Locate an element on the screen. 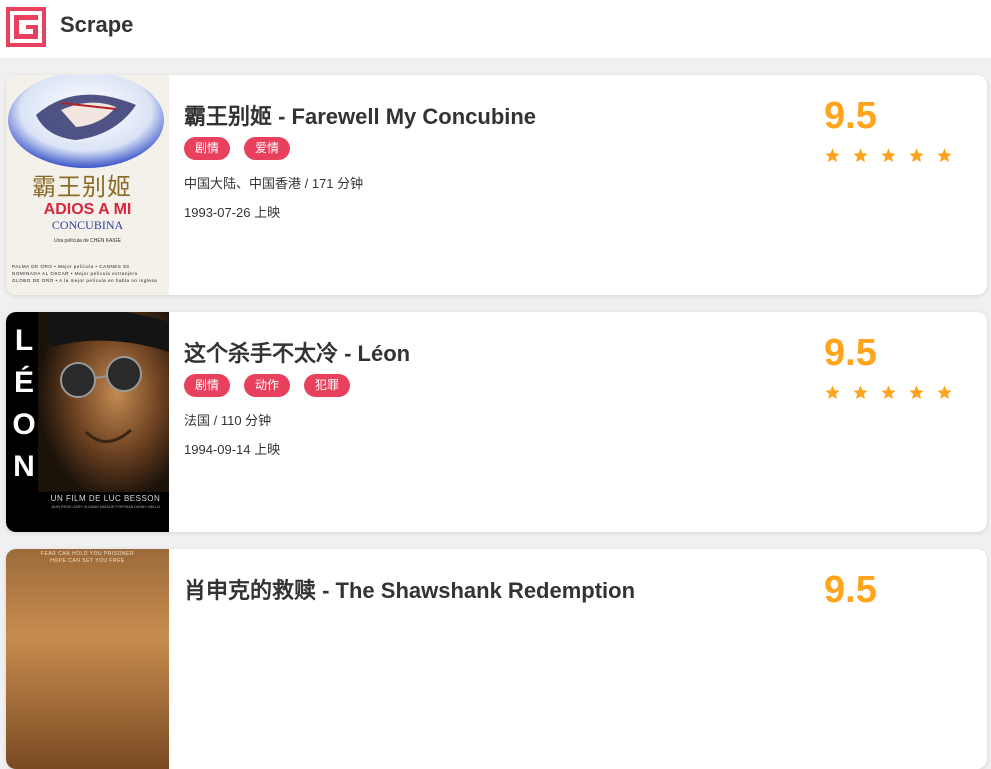 This screenshot has width=991, height=769. genre-tag: 动作 is located at coordinates (267, 385).